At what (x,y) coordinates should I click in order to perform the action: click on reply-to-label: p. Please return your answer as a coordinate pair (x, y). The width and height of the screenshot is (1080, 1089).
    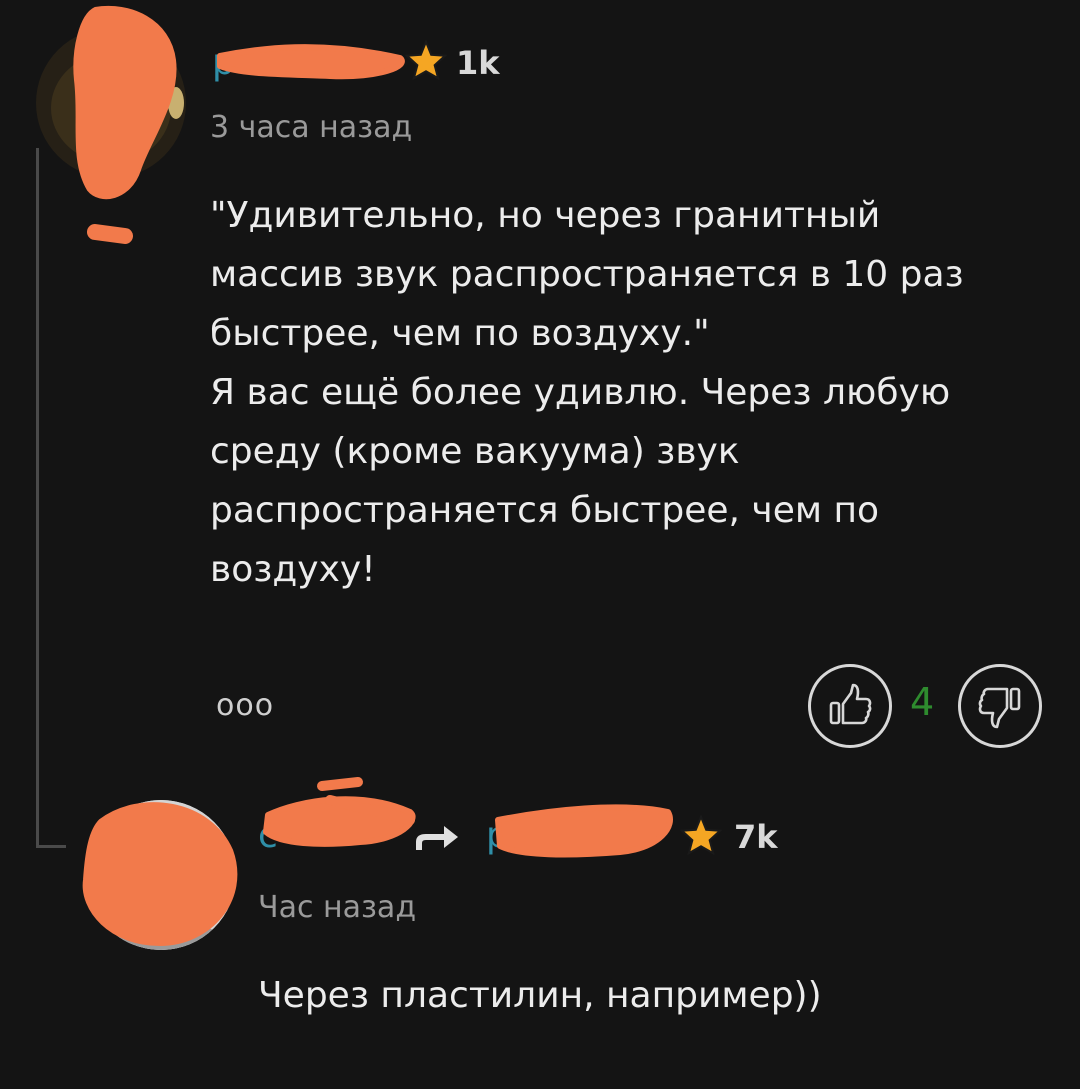
    Looking at the image, I should click on (497, 835).